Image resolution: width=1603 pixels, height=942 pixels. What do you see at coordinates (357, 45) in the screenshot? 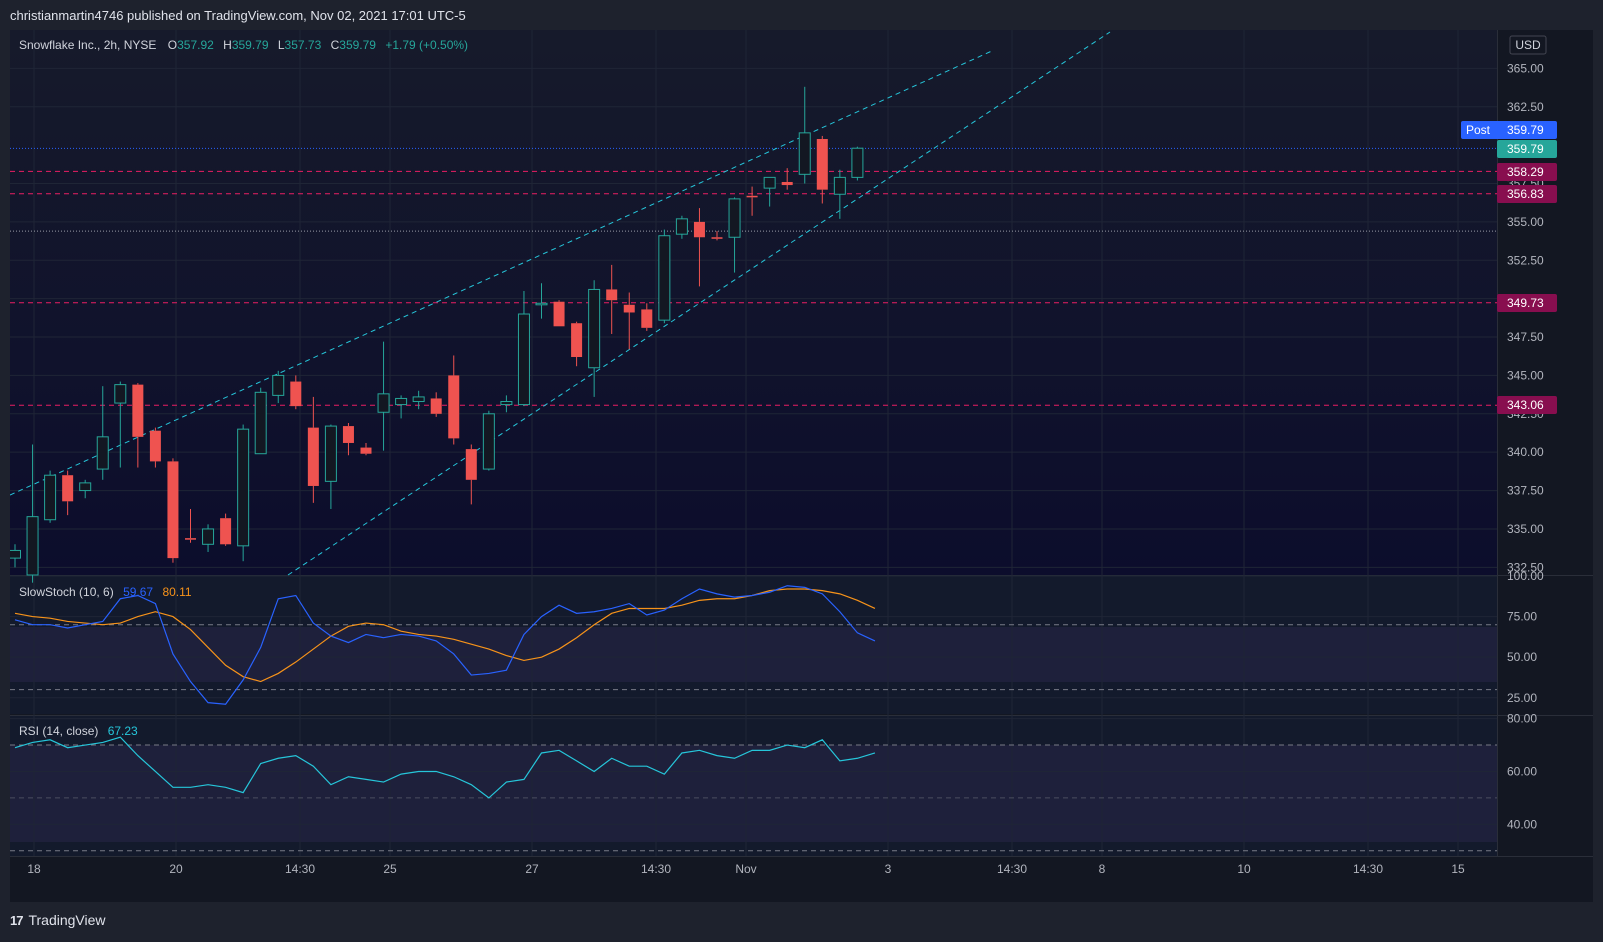
I see `close-value: 359.79` at bounding box center [357, 45].